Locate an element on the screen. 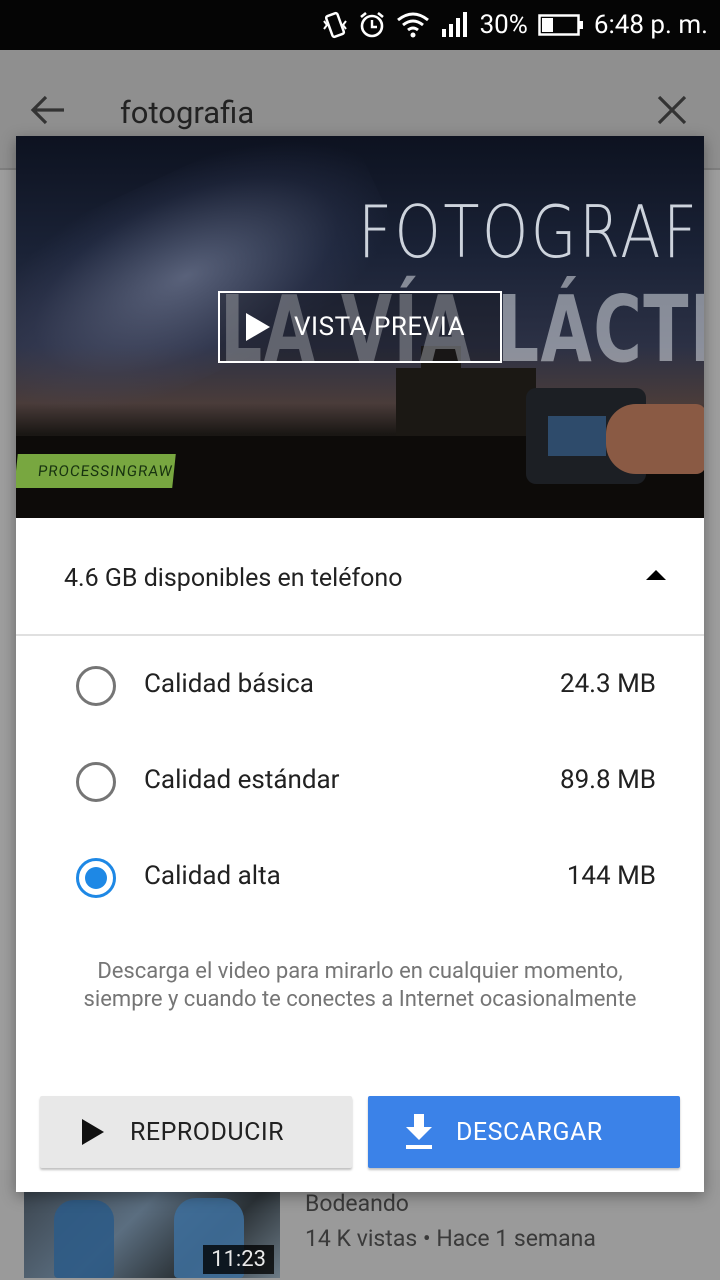  quality-option-basic: Calidad básica 24.3 MB is located at coordinates (360, 686).